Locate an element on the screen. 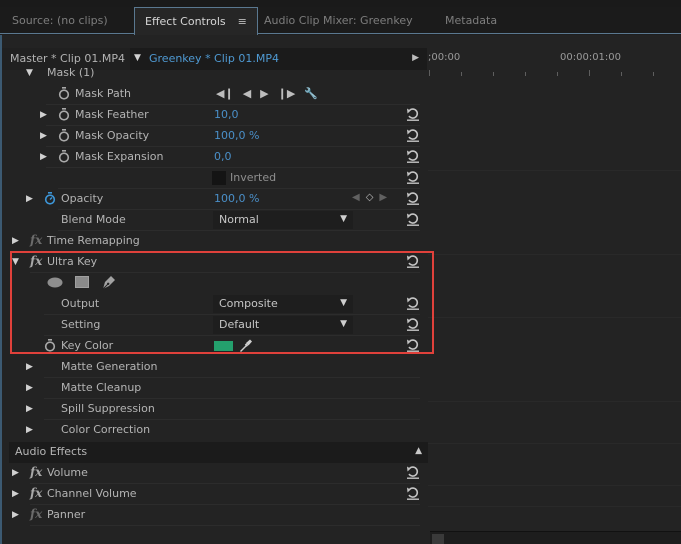 This screenshot has width=681, height=544. mask-opacity-row: ▶ Mask Opacity 100,0 % is located at coordinates (215, 136).